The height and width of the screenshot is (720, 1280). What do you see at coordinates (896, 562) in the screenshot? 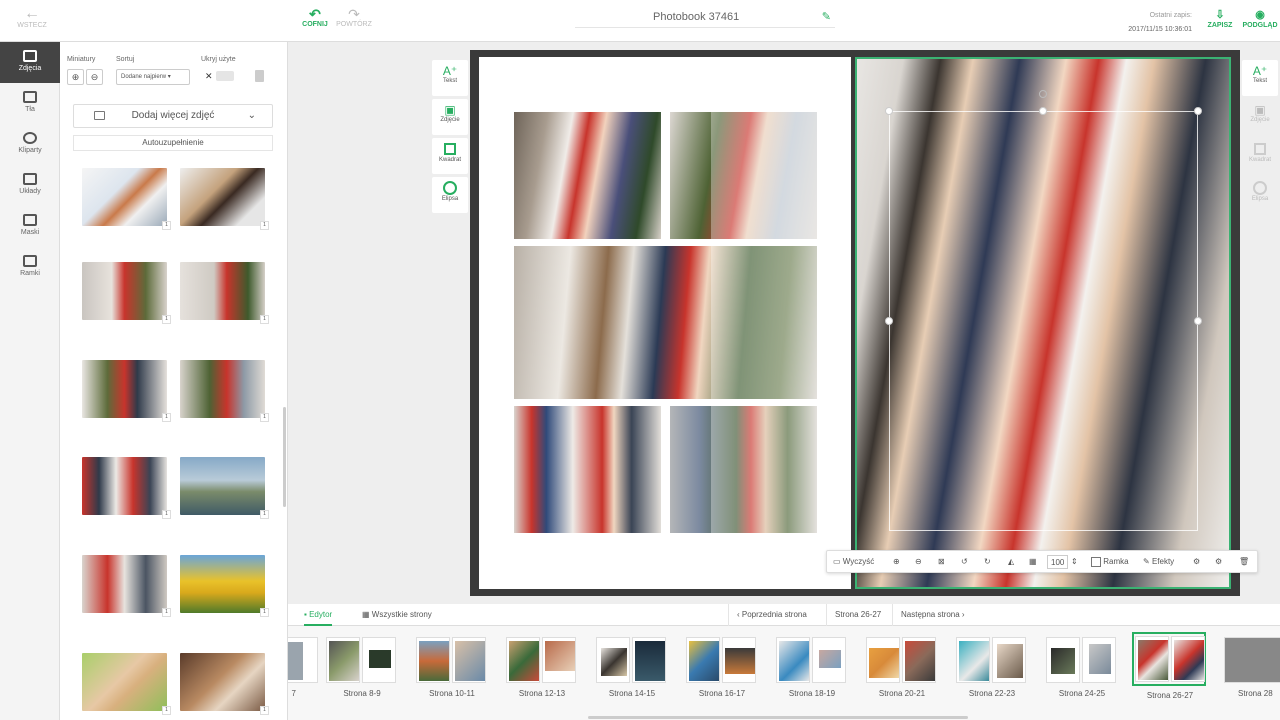
I see `zoom-in-icon: ⊕` at bounding box center [896, 562].